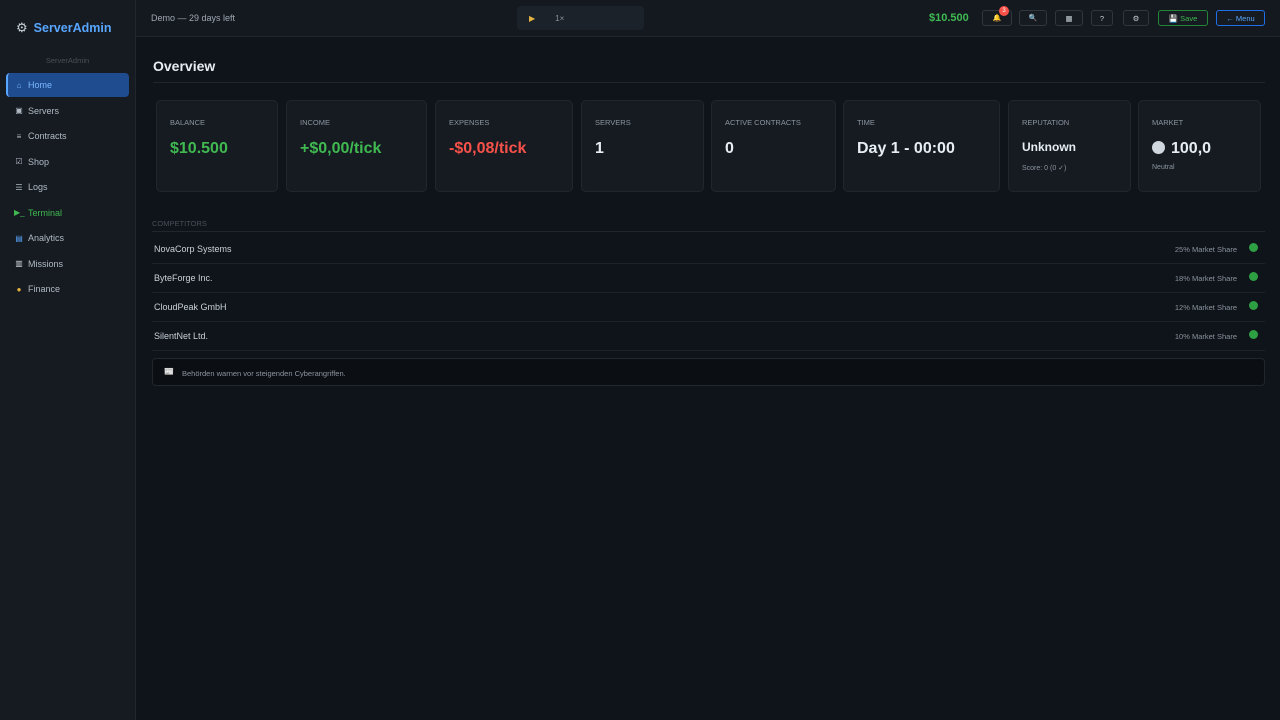 Image resolution: width=1280 pixels, height=720 pixels. I want to click on stat-card-market: Market 100,0 Neutral, so click(1199, 146).